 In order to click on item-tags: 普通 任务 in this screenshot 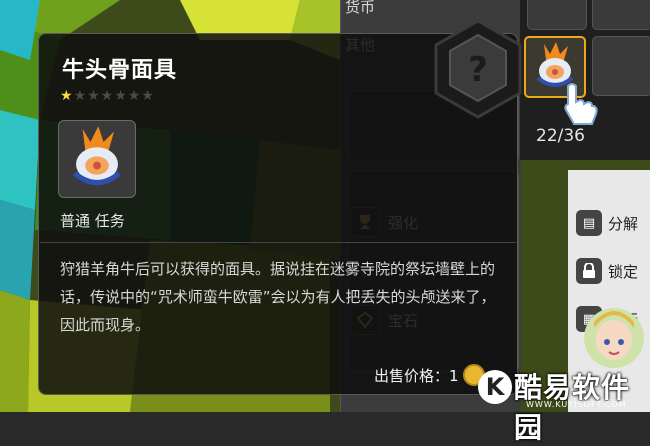, I will do `click(92, 221)`.